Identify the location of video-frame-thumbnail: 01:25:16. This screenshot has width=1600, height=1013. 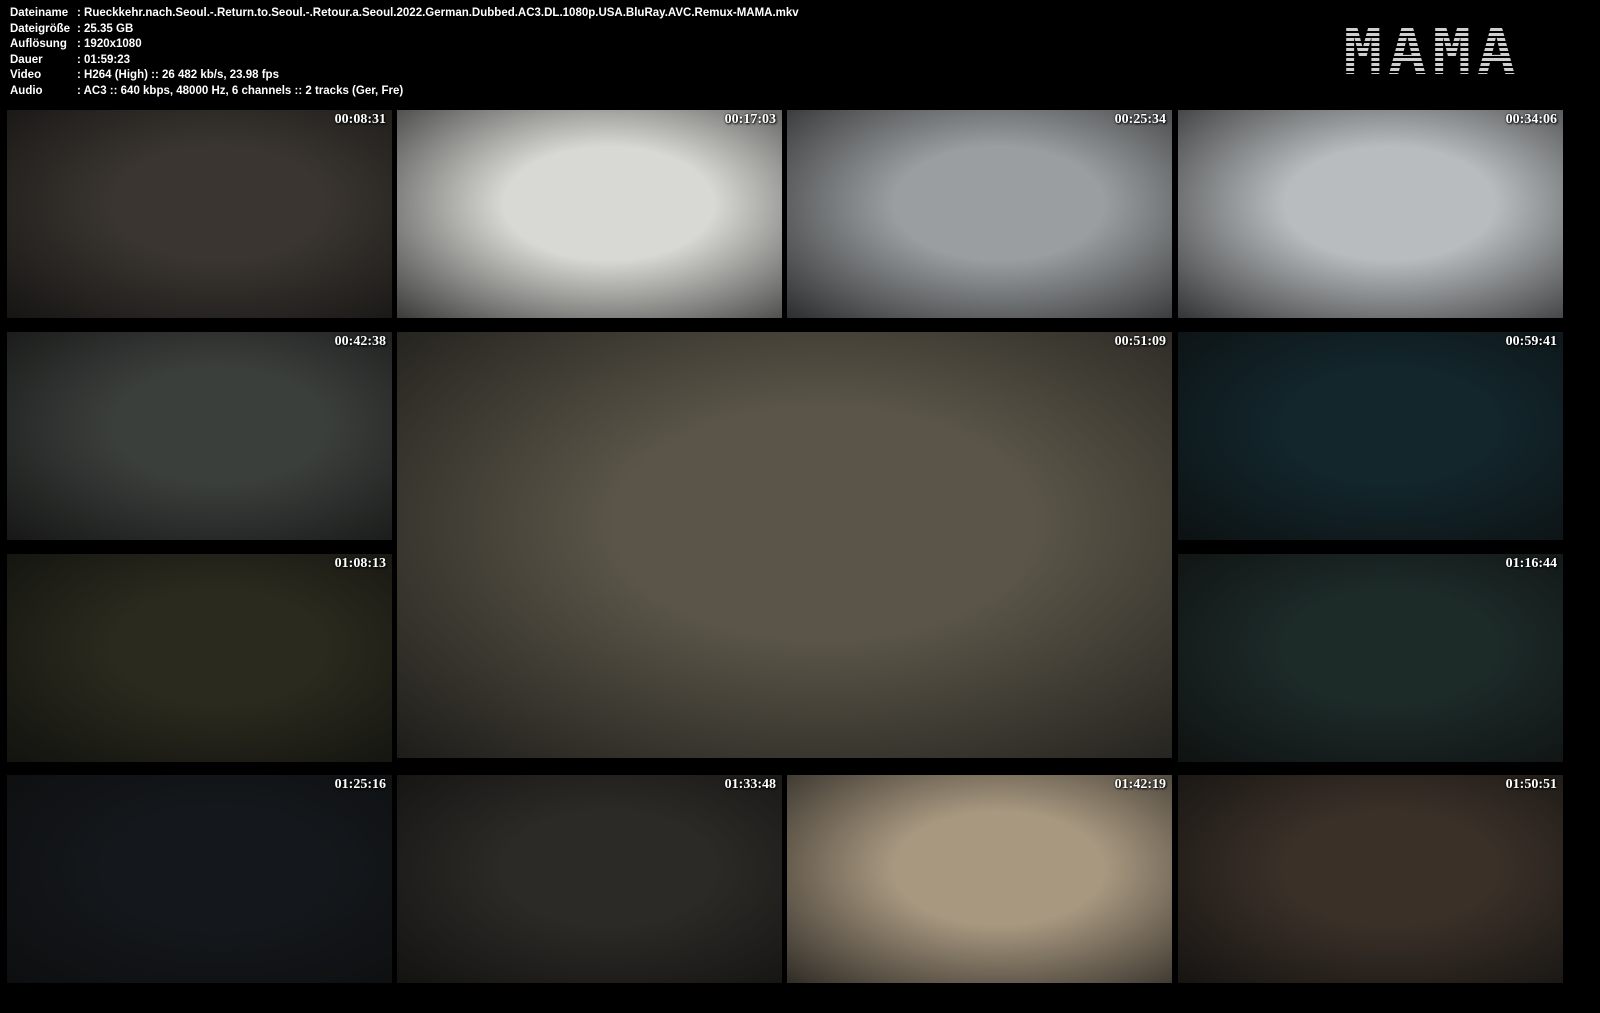
(199, 879).